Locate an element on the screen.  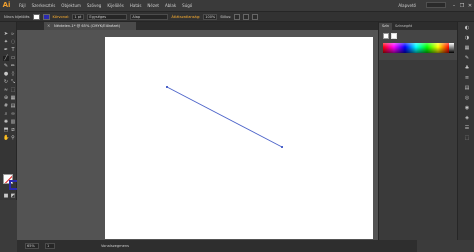
zoom-tool-icon: ⚲ is located at coordinates (13, 138).